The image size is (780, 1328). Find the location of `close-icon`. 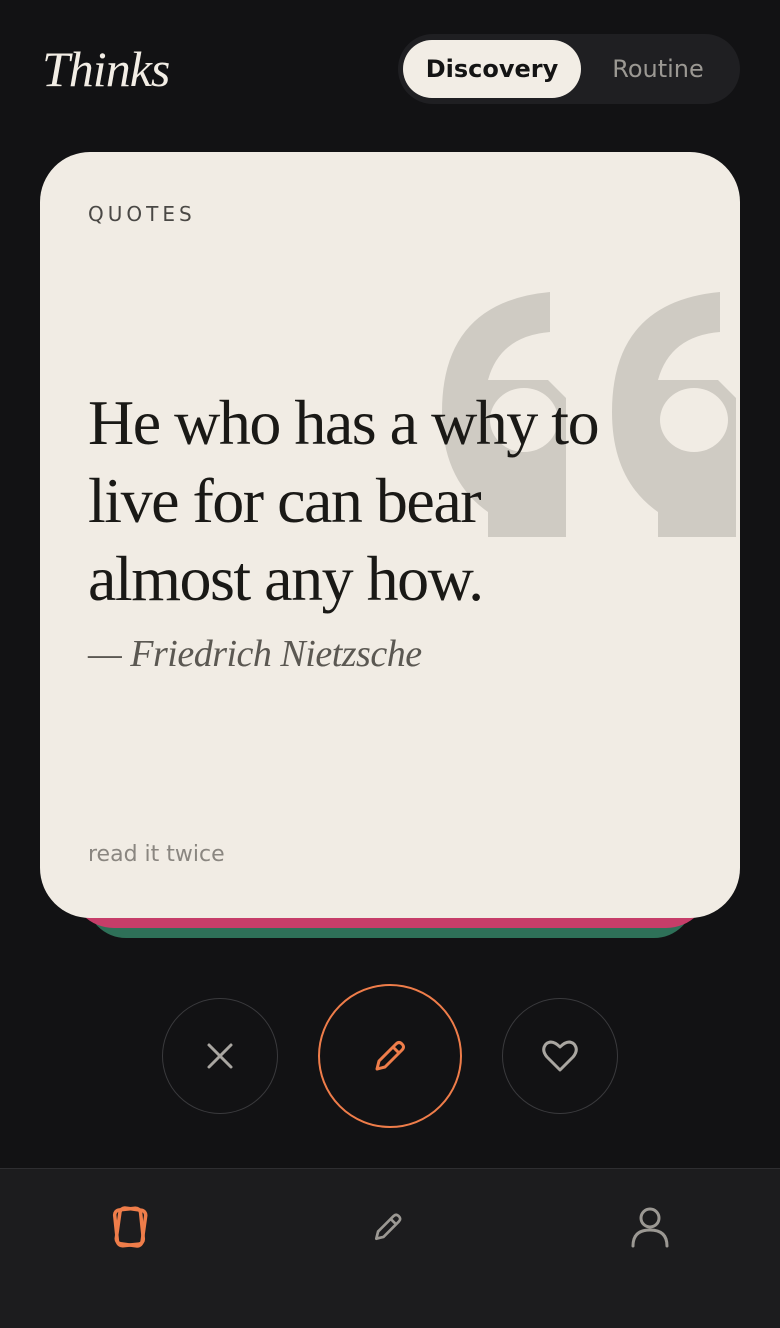

close-icon is located at coordinates (220, 1056).